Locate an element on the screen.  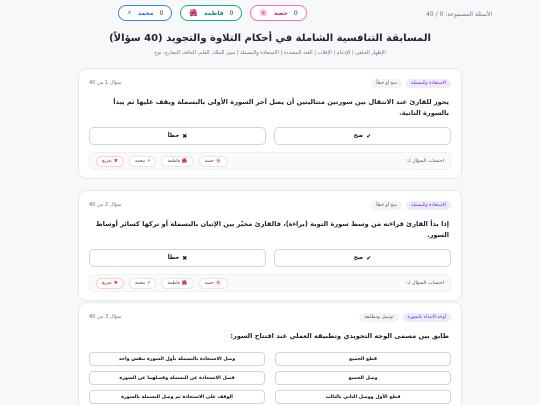
match-term-2: وصل الجميع is located at coordinates (363, 378).